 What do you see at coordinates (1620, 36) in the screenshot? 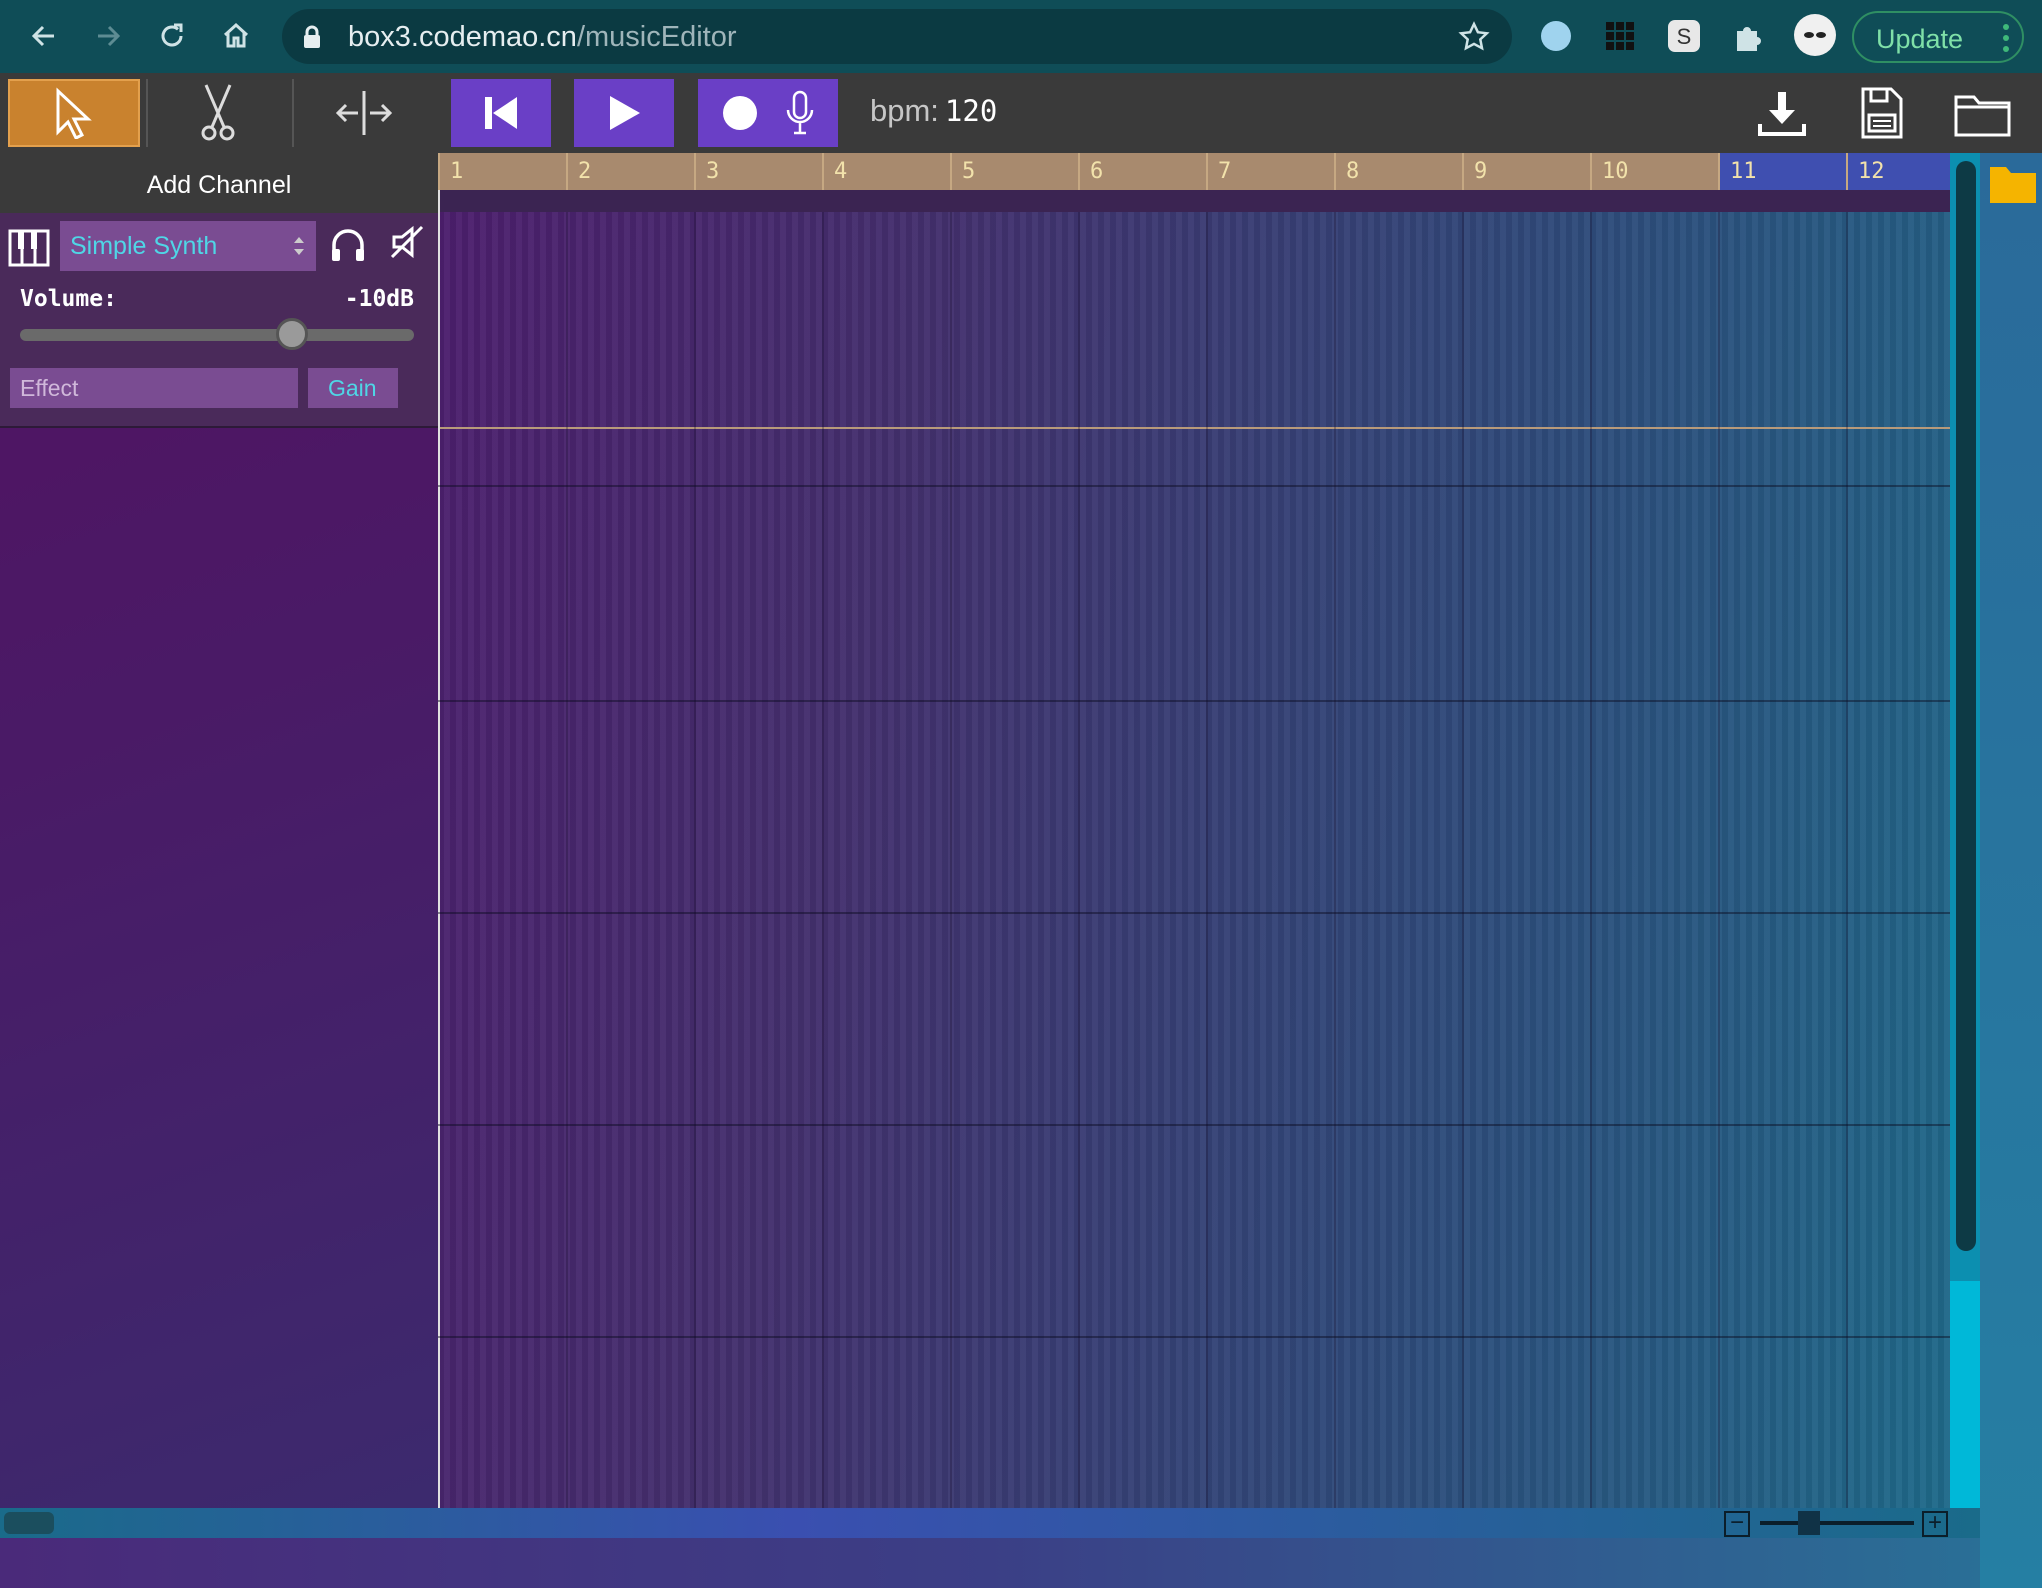
I see `extension-grid-icon` at bounding box center [1620, 36].